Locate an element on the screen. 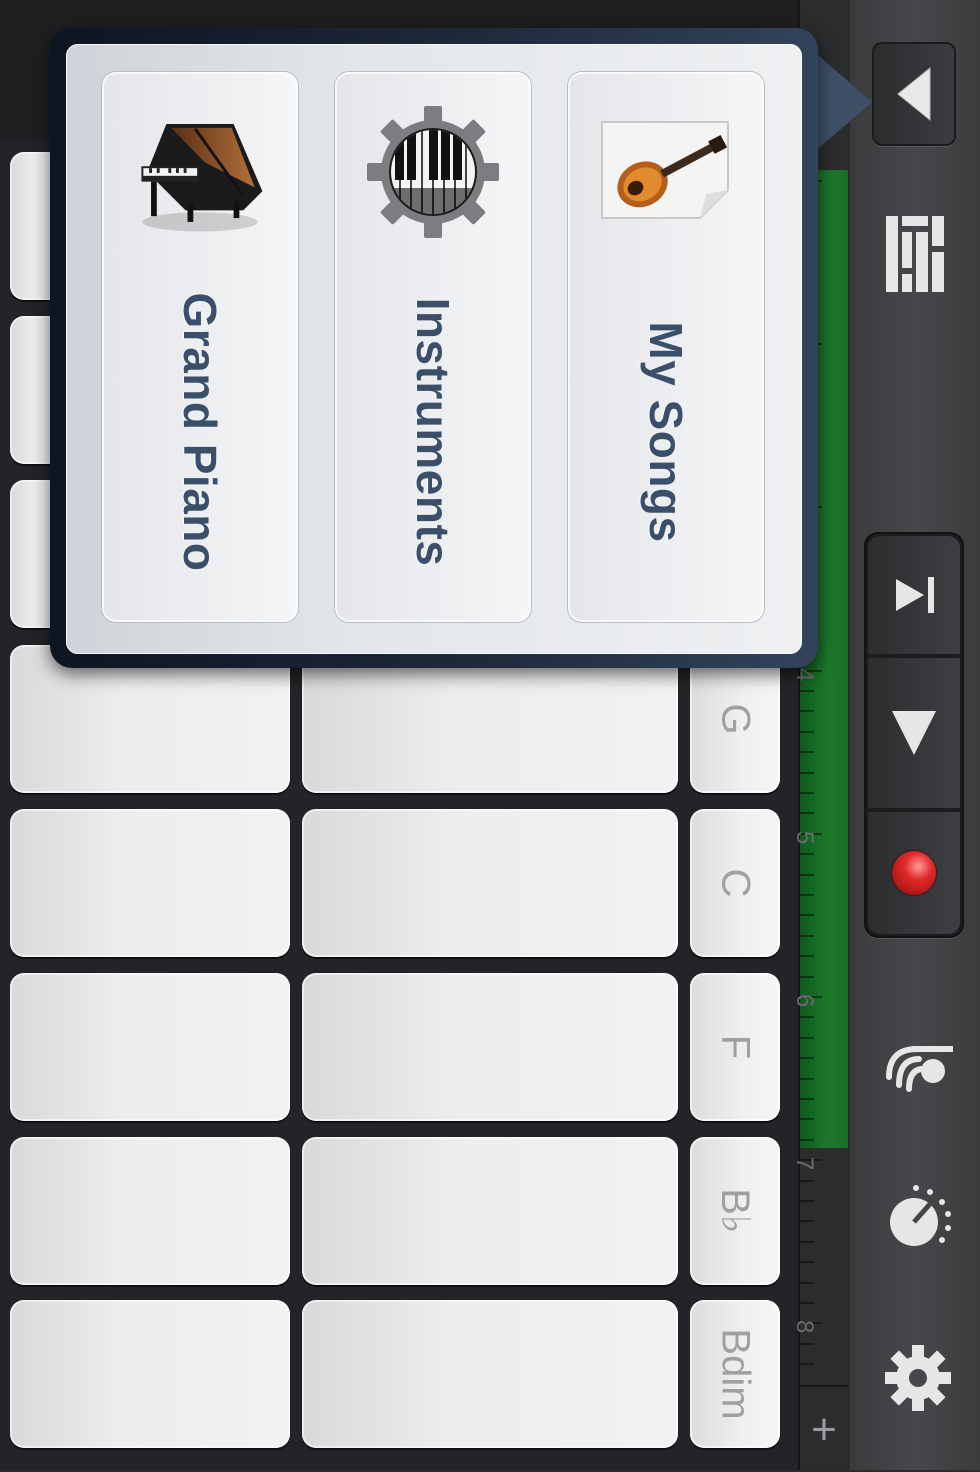 This screenshot has width=980, height=1472. menu-item-instruments: Instruments is located at coordinates (433, 347).